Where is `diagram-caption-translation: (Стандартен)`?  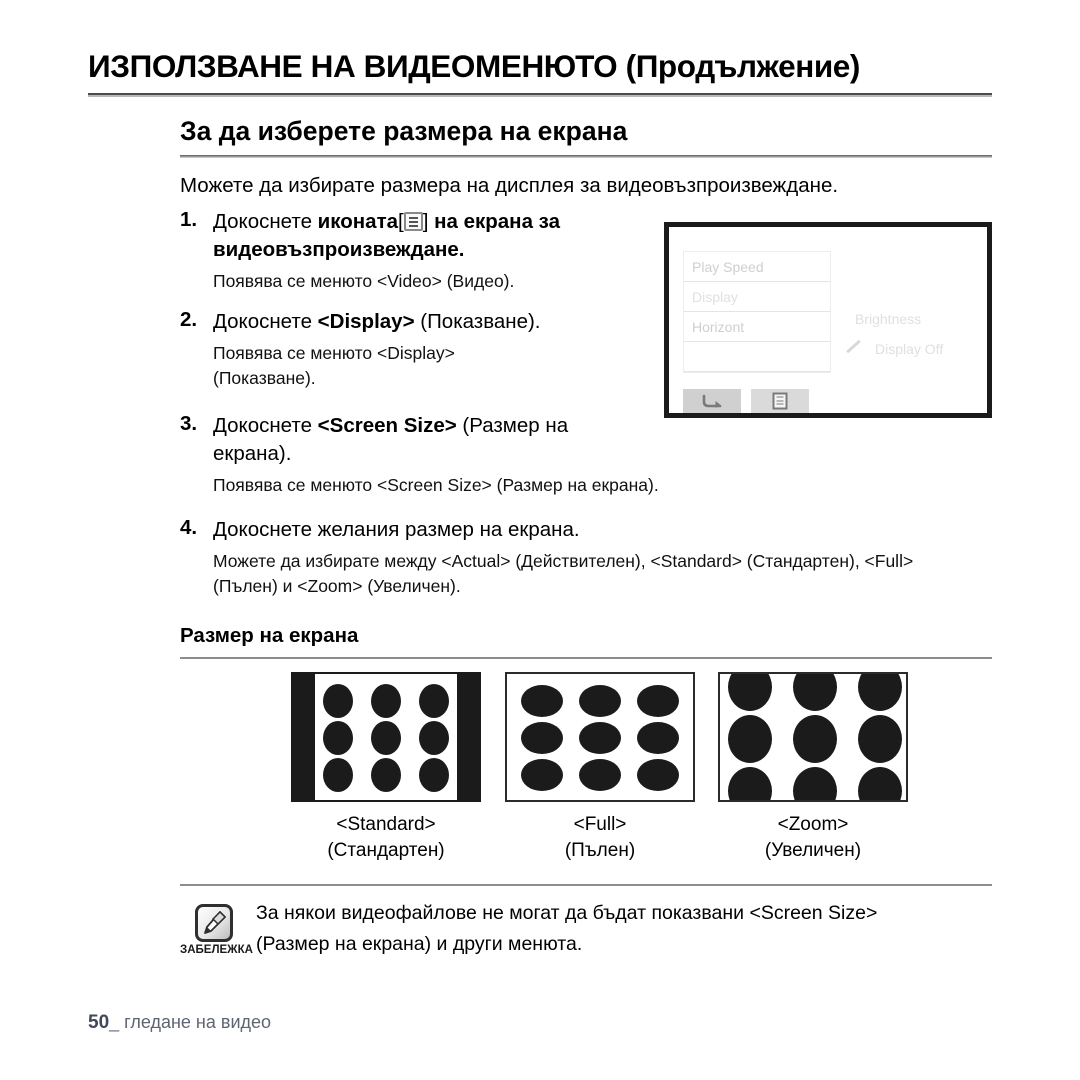
diagram-caption-translation: (Стандартен) is located at coordinates (386, 850).